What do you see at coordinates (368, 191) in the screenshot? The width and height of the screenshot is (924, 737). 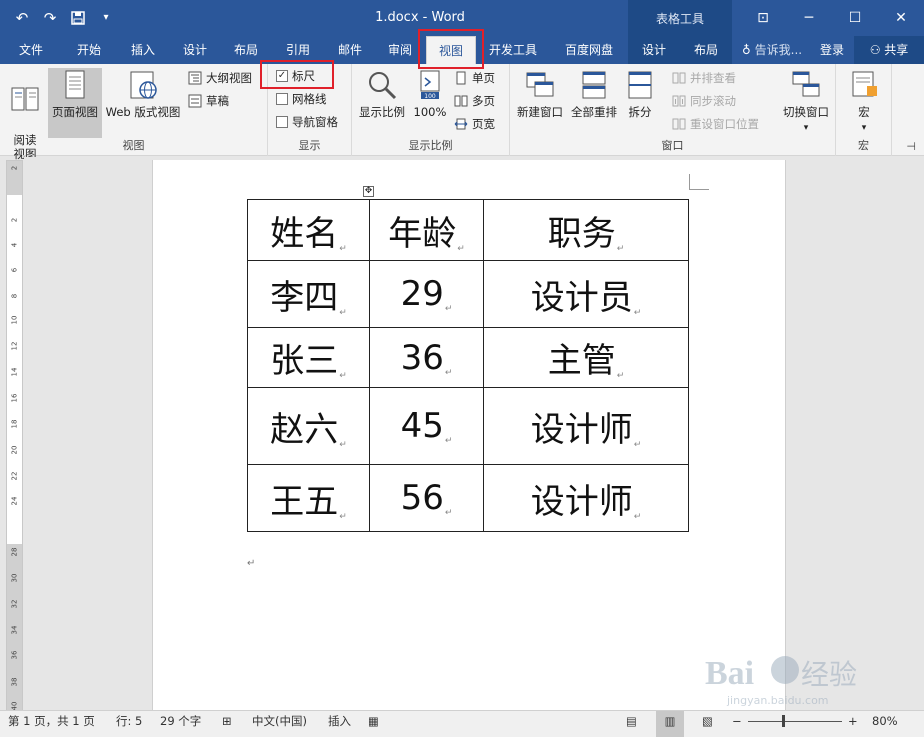 I see `table-move-handle-icon: ✥` at bounding box center [368, 191].